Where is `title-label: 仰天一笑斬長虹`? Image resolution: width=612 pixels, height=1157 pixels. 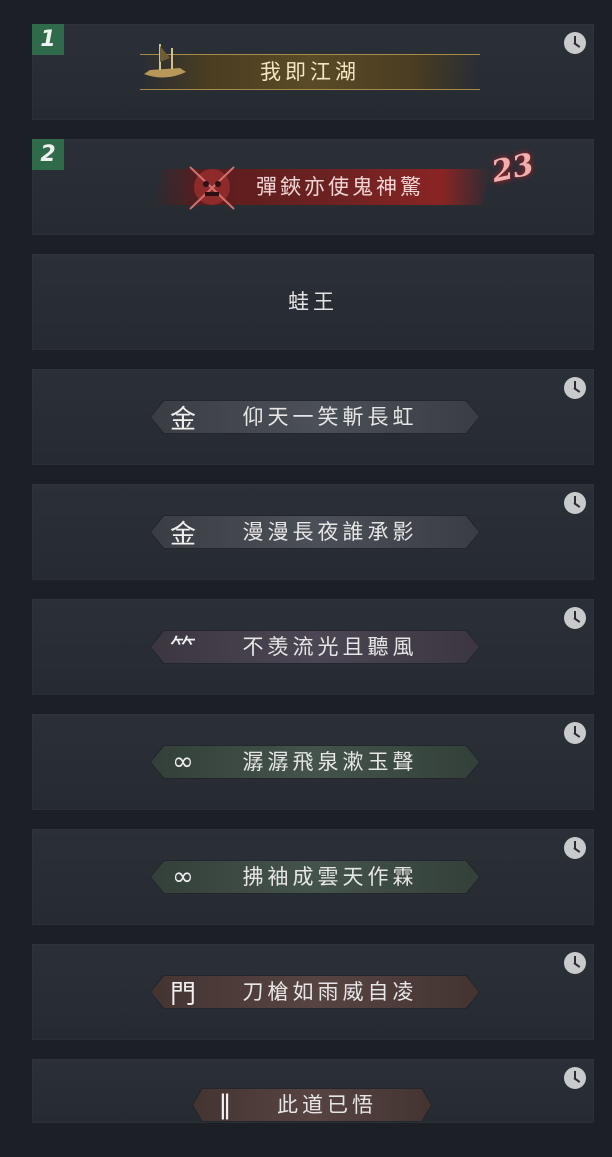 title-label: 仰天一笑斬長虹 is located at coordinates (330, 417).